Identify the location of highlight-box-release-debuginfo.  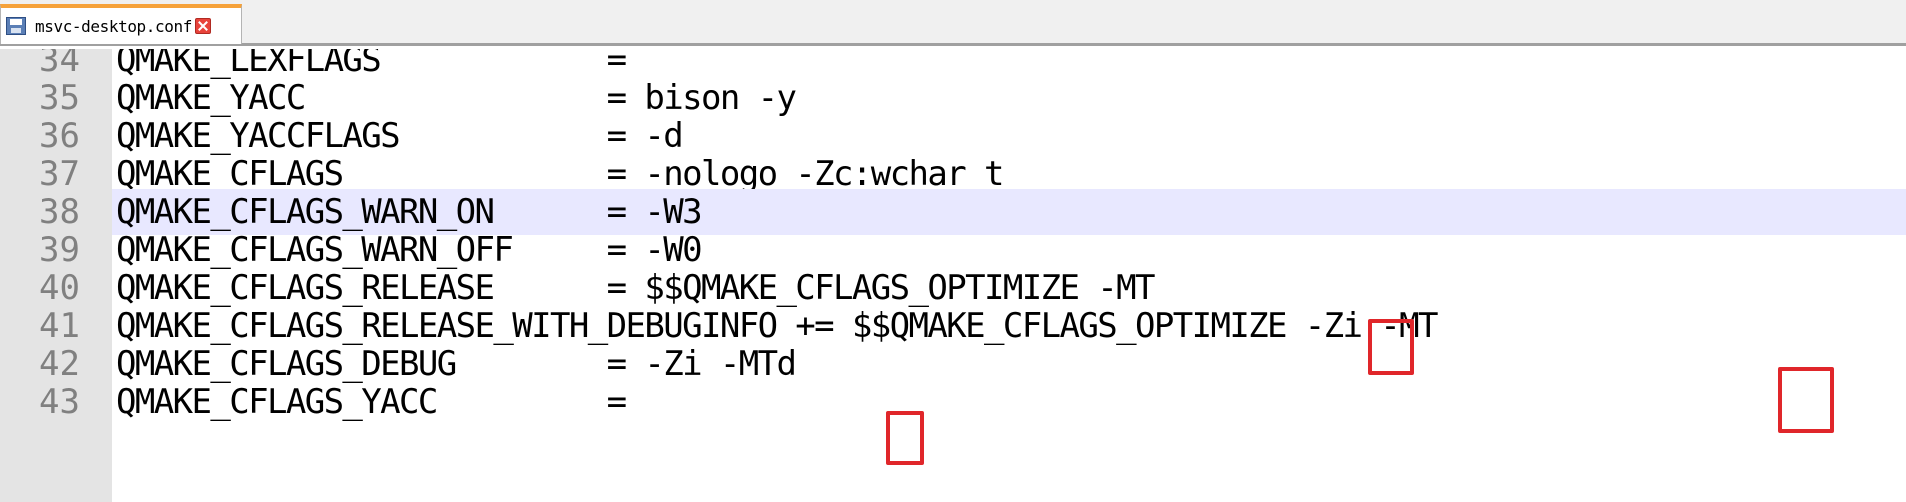
(1806, 400).